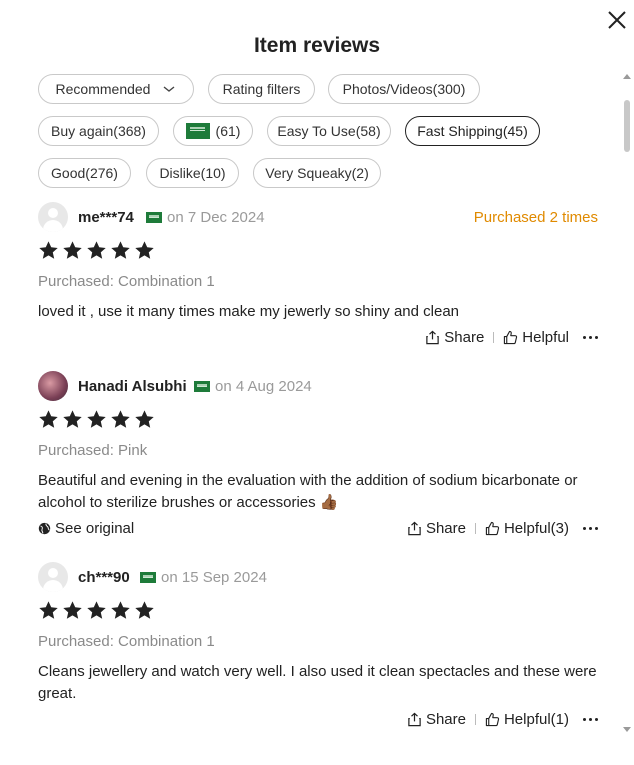  Describe the element at coordinates (103, 89) in the screenshot. I see `sort-label: Recommended` at that location.